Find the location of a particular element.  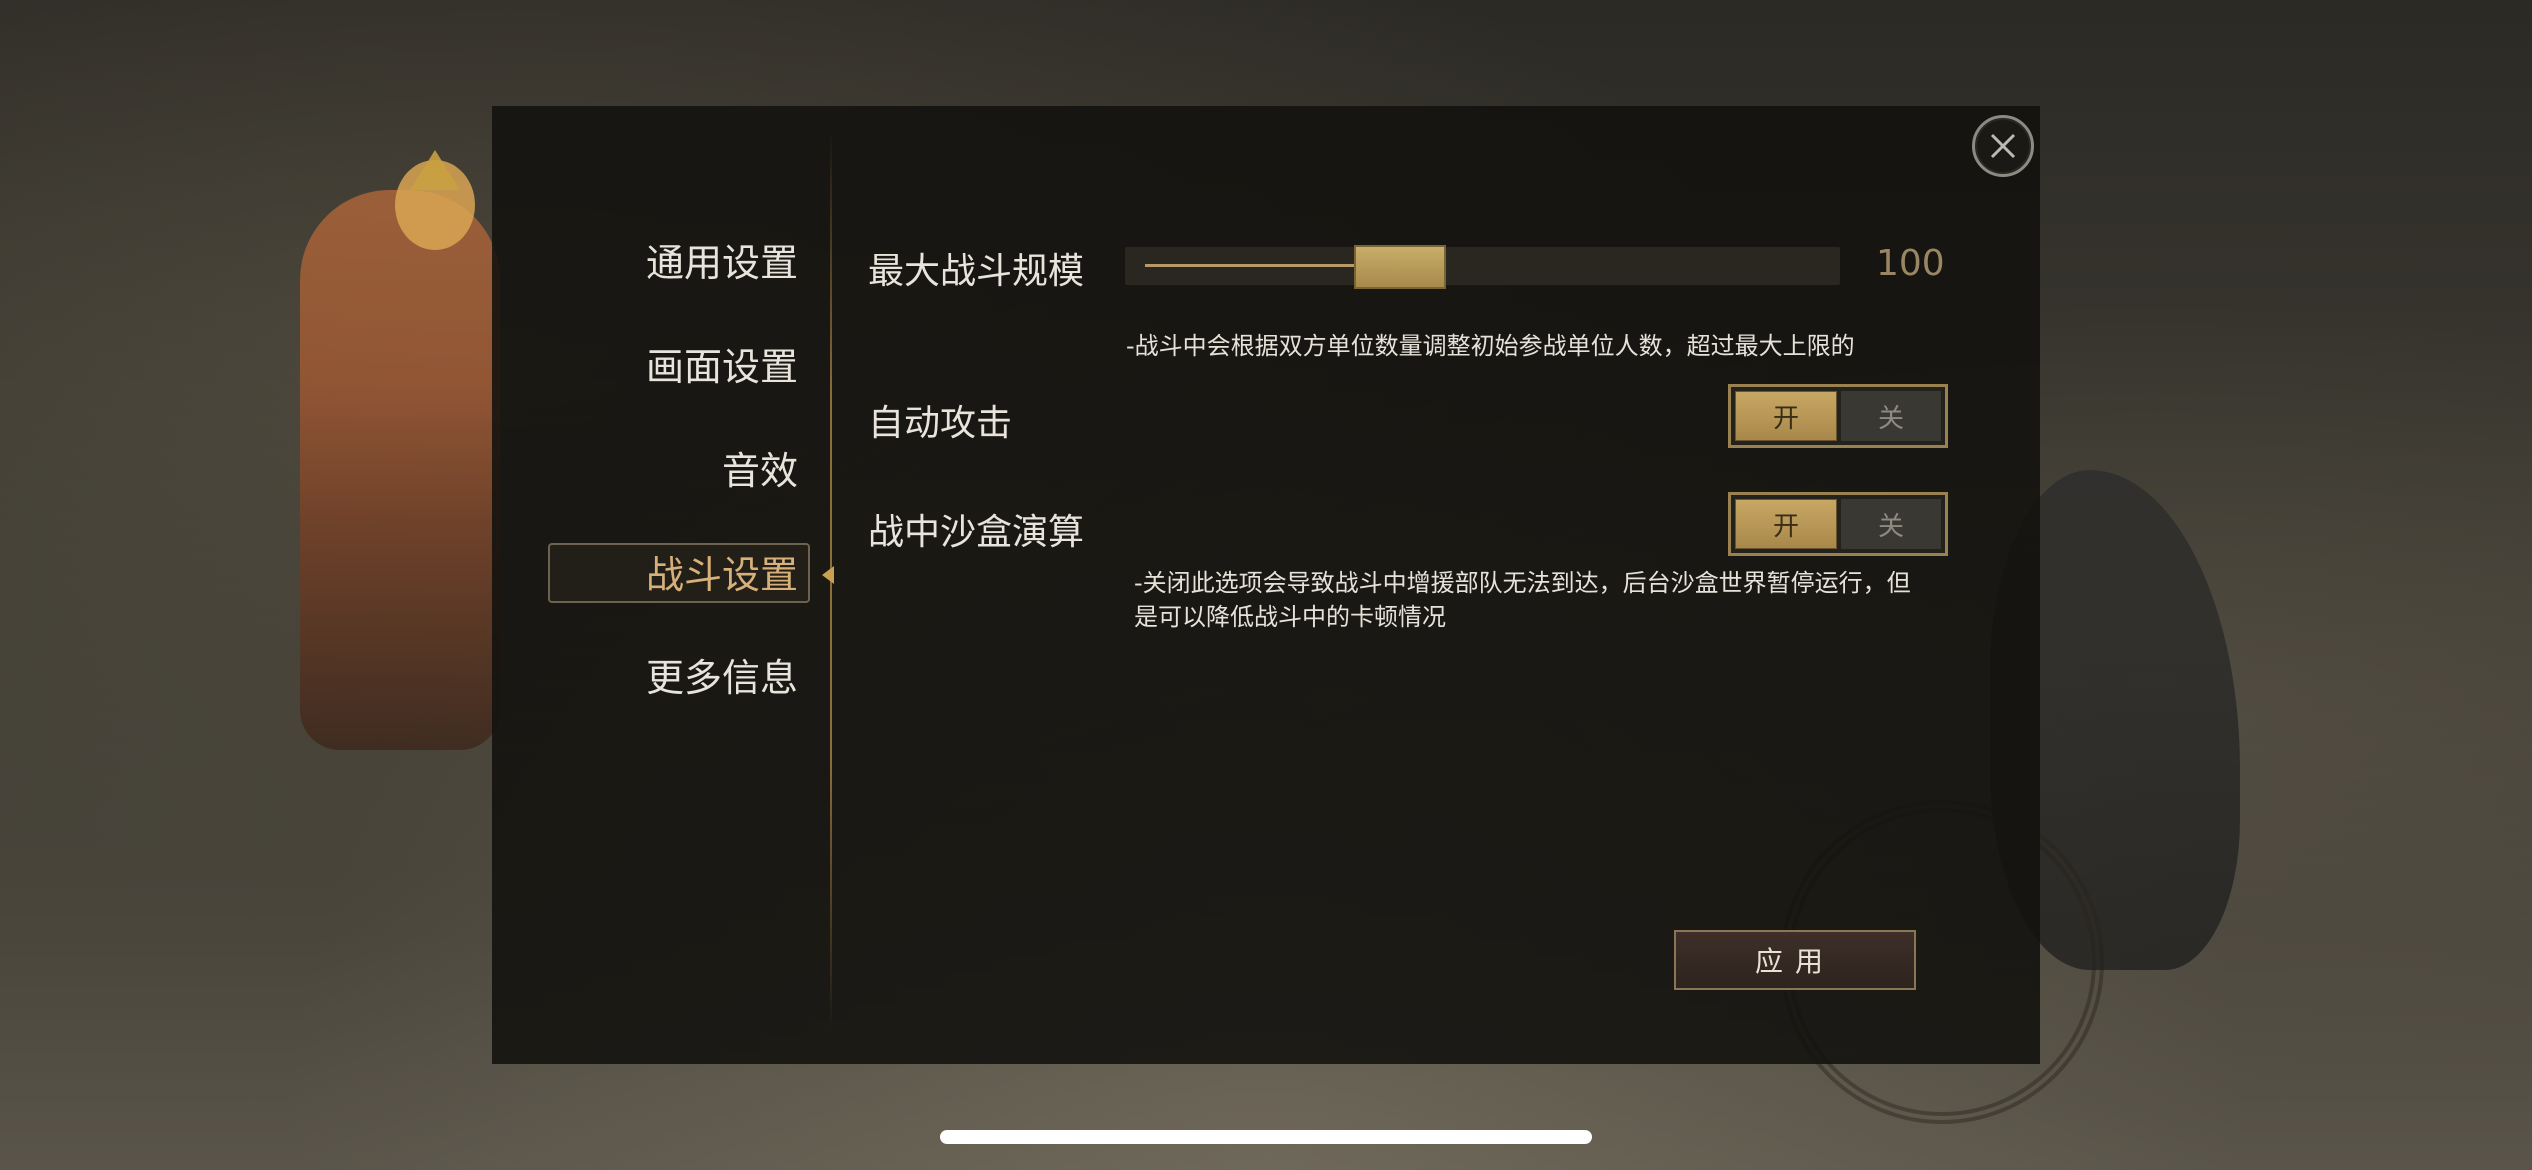

nav-item-general-settings: 通用设置 is located at coordinates (668, 263).